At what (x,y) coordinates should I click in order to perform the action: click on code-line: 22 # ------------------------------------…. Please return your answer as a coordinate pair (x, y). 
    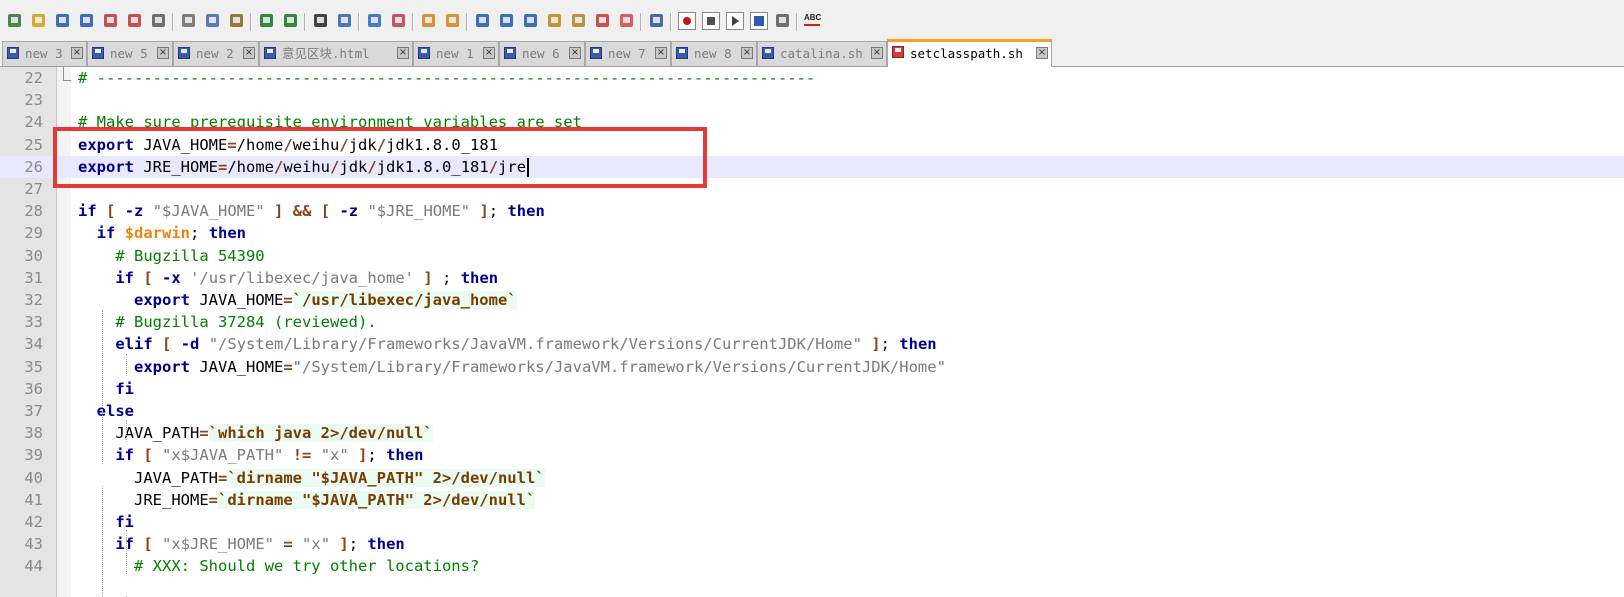
    Looking at the image, I should click on (812, 78).